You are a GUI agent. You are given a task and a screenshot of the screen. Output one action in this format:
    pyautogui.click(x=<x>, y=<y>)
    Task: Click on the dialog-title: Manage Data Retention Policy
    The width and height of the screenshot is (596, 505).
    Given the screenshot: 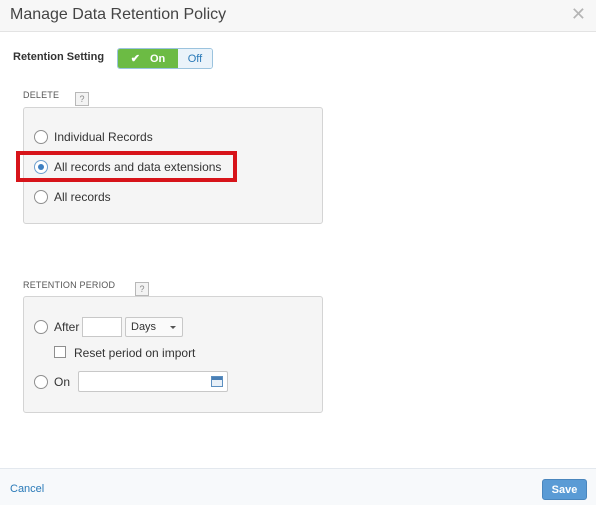 What is the action you would take?
    pyautogui.click(x=118, y=14)
    